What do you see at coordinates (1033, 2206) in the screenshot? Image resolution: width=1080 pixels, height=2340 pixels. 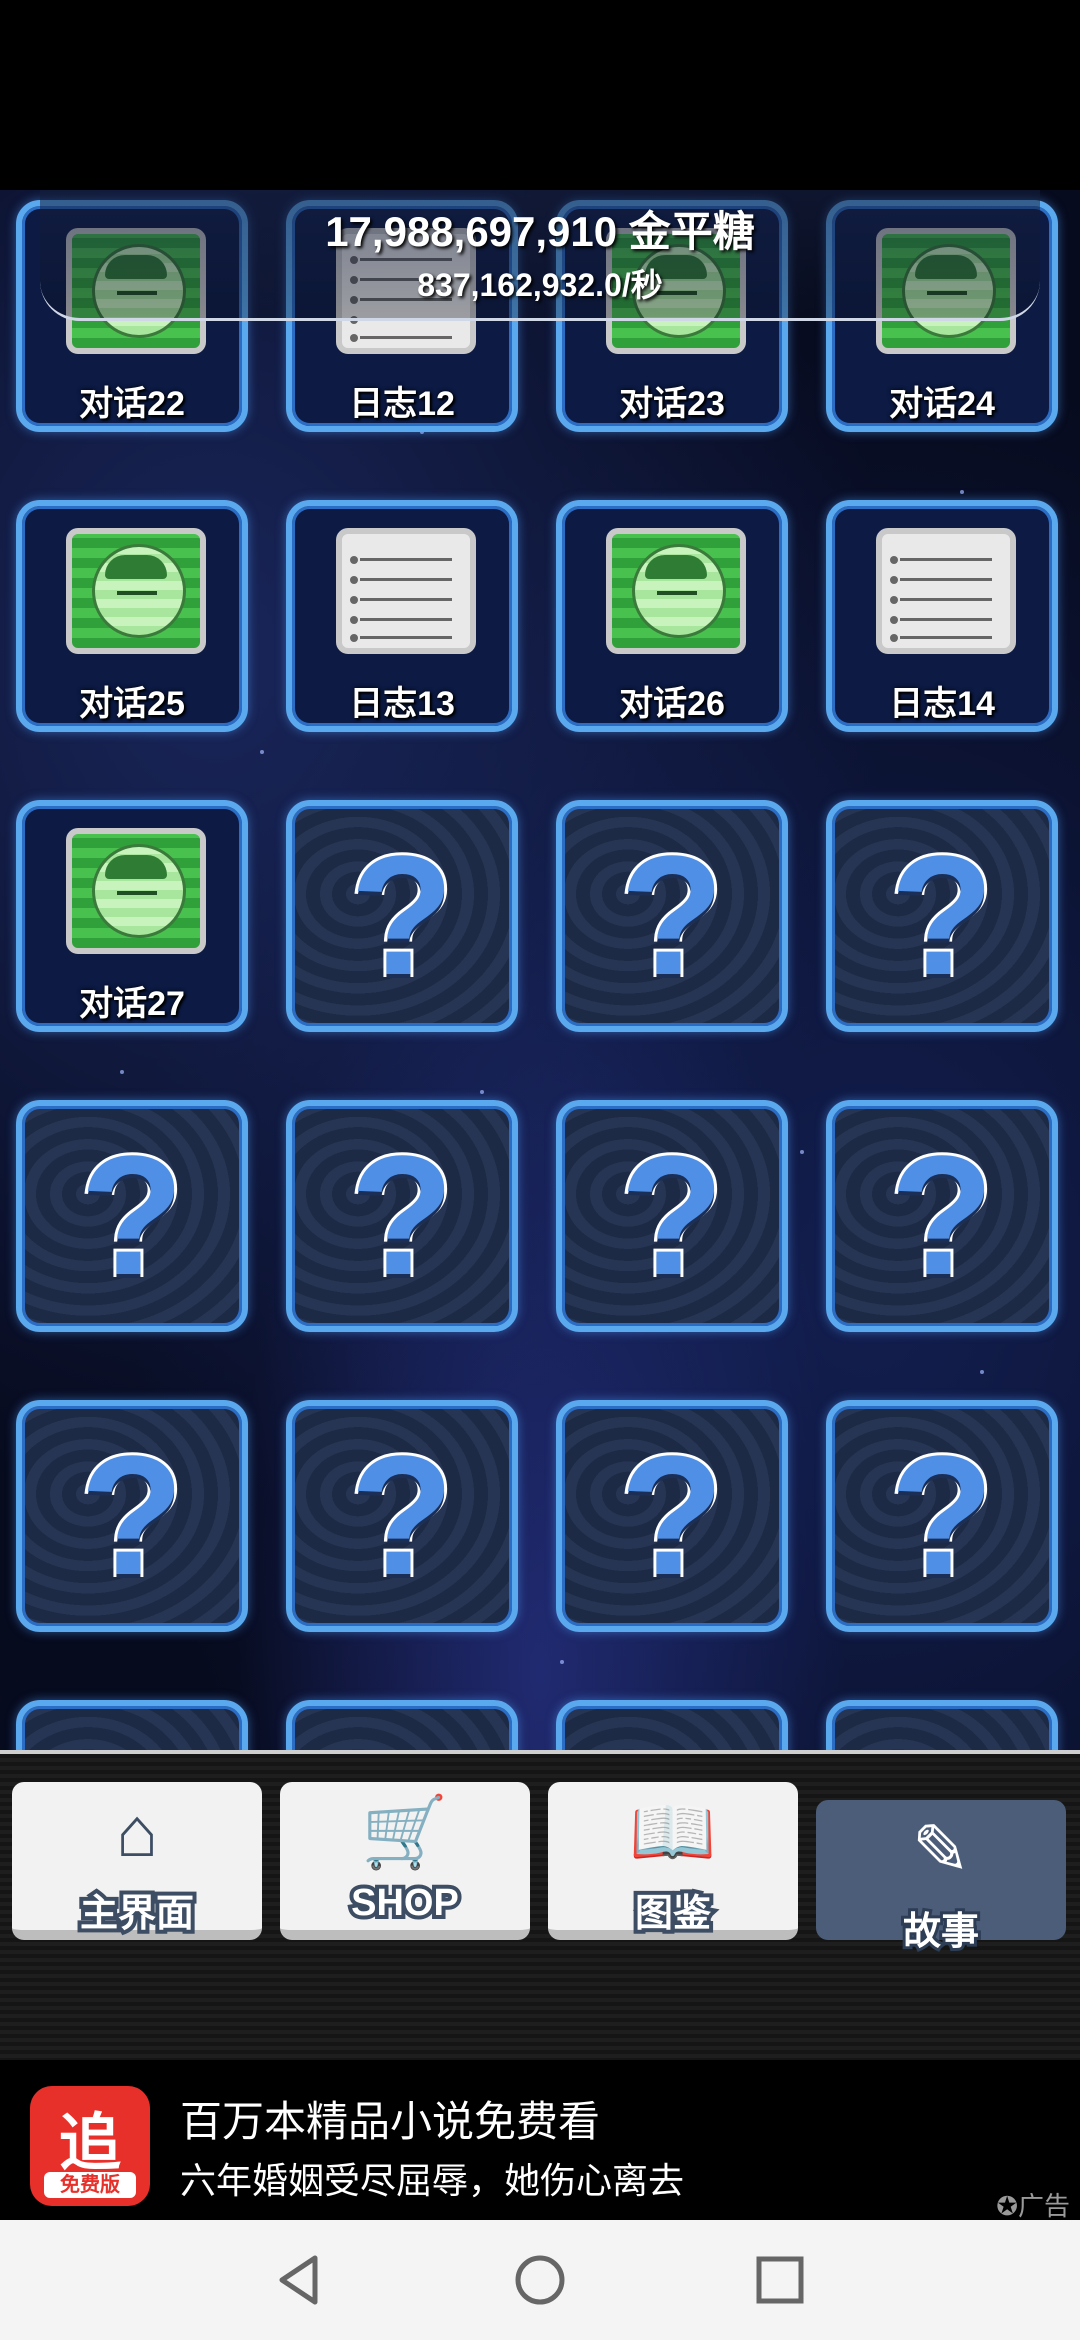 I see `ad-tag: ✪广告` at bounding box center [1033, 2206].